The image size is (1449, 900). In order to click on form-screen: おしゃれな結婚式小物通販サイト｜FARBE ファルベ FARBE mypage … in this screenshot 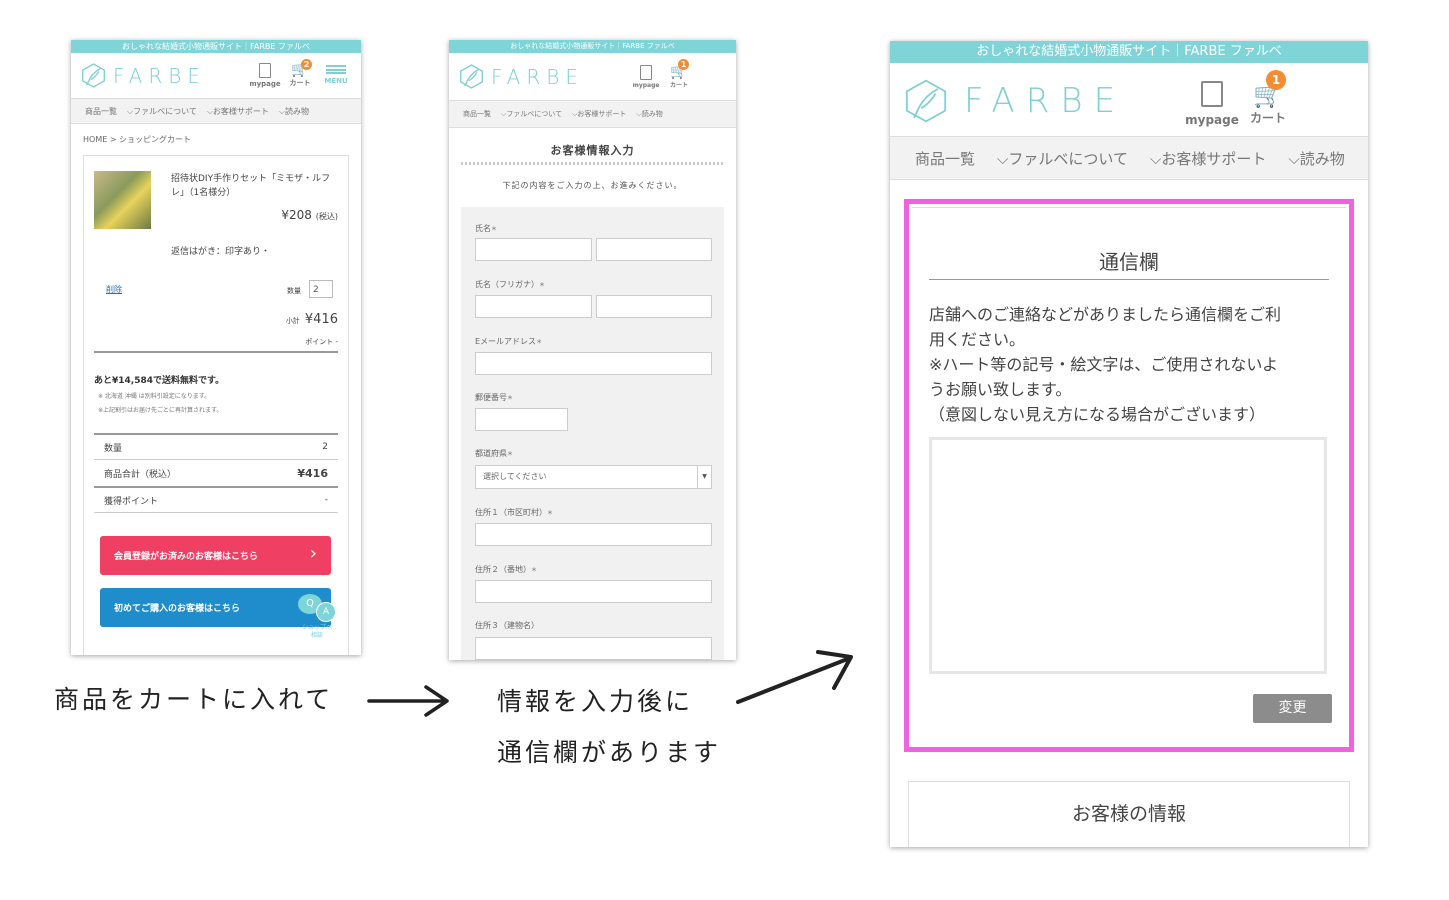, I will do `click(592, 350)`.